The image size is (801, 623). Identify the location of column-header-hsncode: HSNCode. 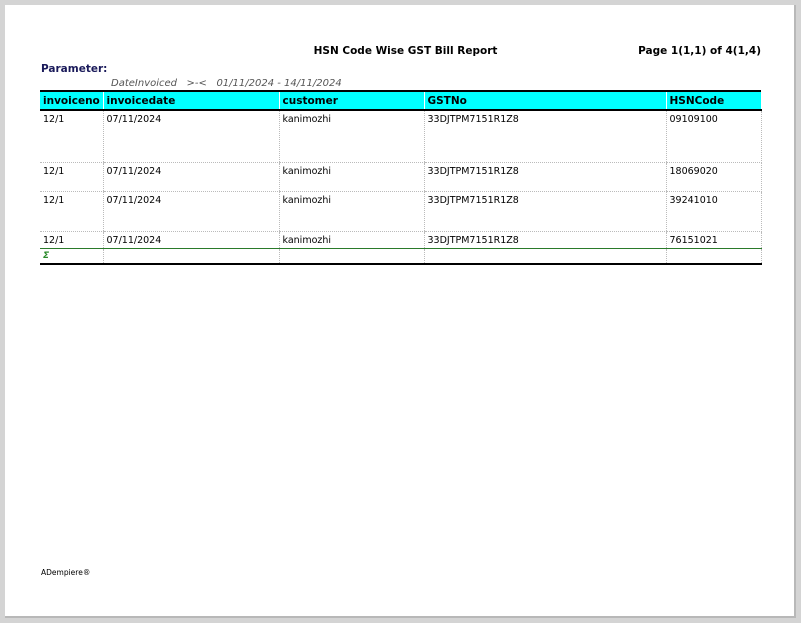
(713, 100).